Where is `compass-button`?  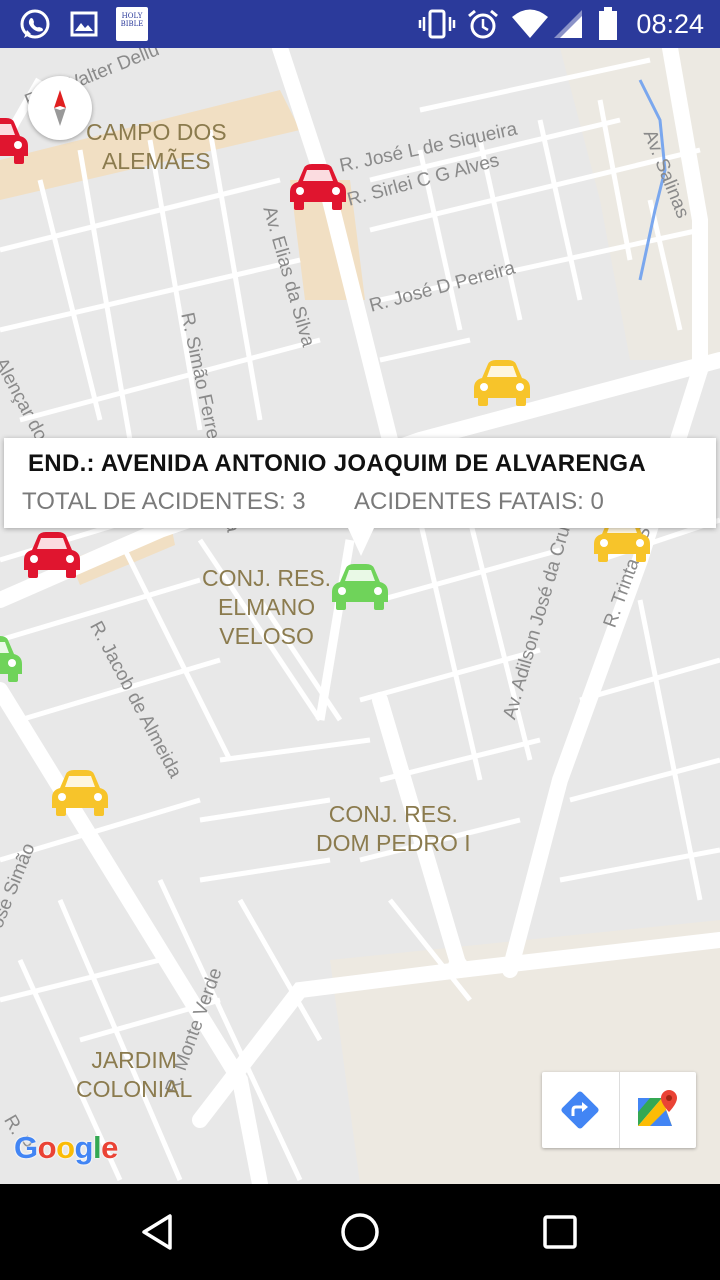 compass-button is located at coordinates (60, 108).